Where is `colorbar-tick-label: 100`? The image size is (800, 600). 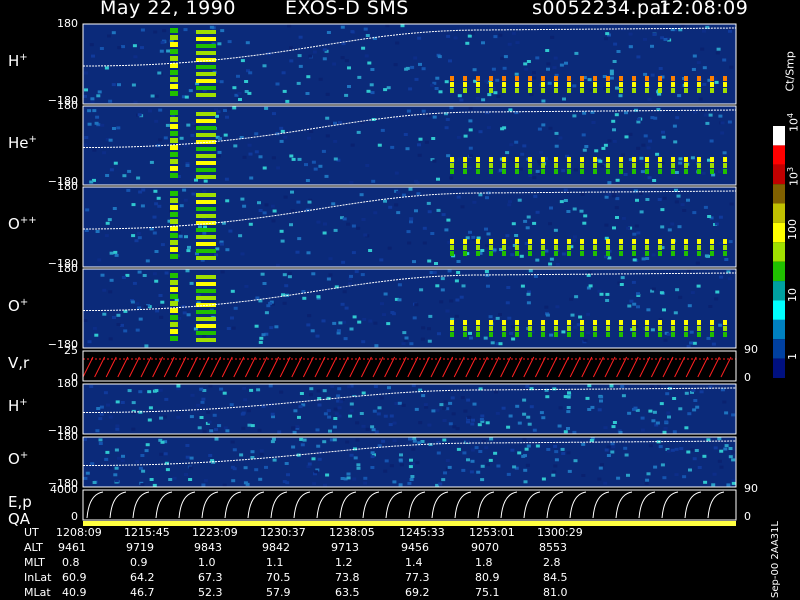
colorbar-tick-label: 100 is located at coordinates (792, 229).